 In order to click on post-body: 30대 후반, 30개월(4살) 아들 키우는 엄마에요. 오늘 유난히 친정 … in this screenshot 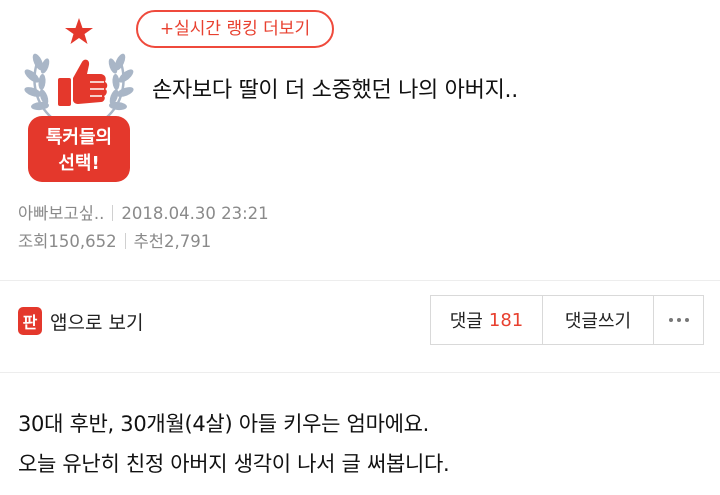, I will do `click(234, 444)`.